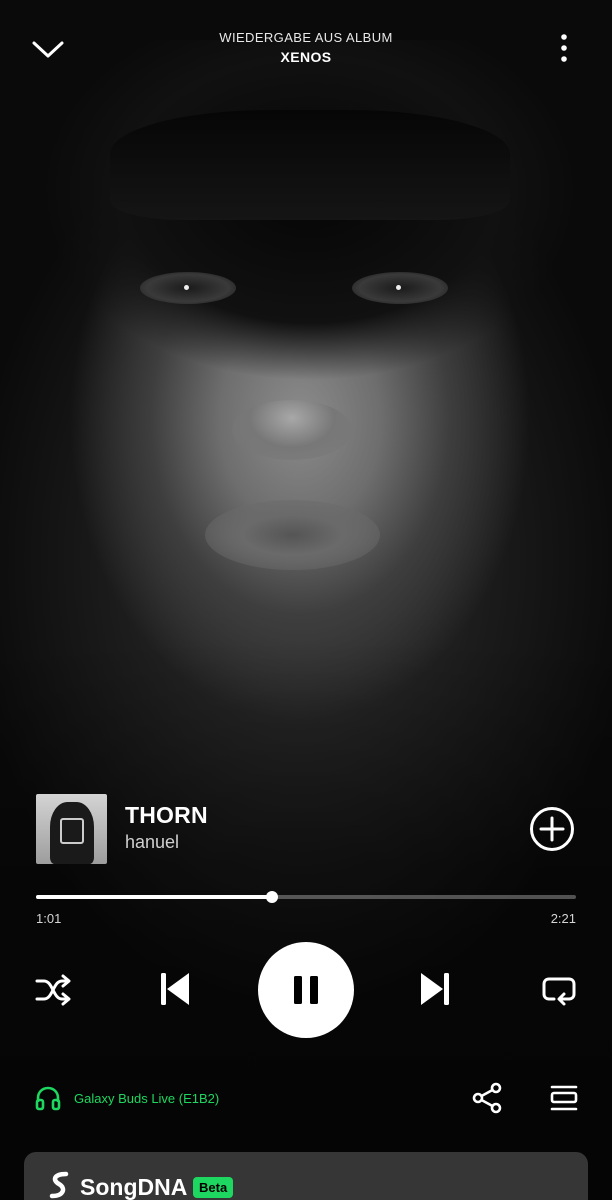  What do you see at coordinates (134, 1187) in the screenshot?
I see `card-title: SongDNA` at bounding box center [134, 1187].